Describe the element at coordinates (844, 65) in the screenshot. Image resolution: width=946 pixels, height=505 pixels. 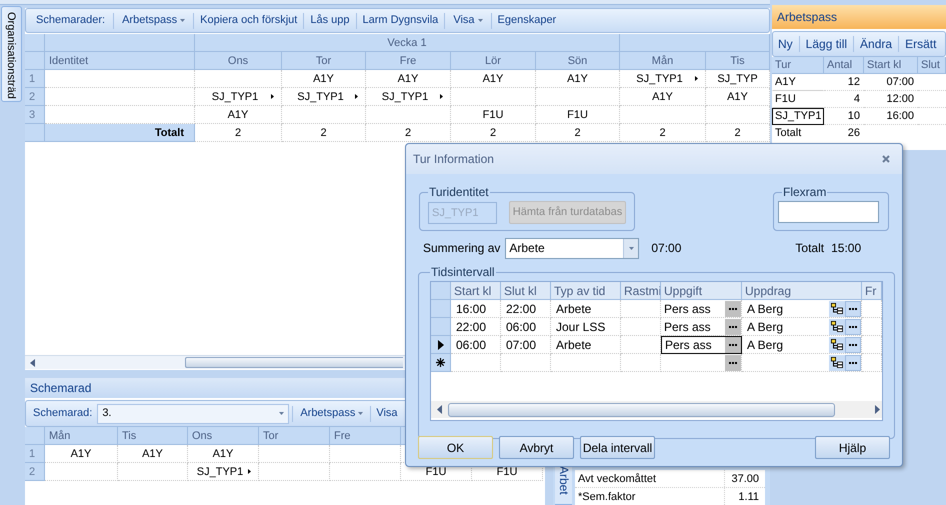
I see `column-header: Antal` at that location.